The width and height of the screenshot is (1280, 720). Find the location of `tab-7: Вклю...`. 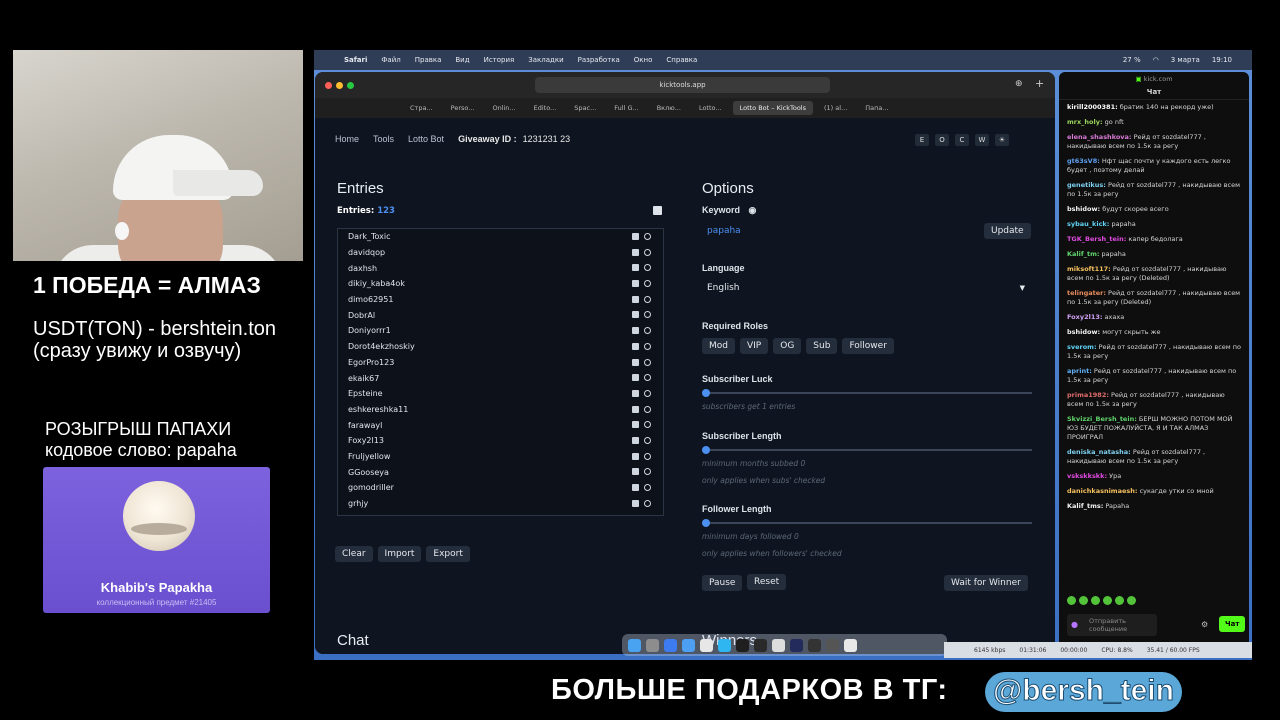

tab-7: Вклю... is located at coordinates (669, 108).